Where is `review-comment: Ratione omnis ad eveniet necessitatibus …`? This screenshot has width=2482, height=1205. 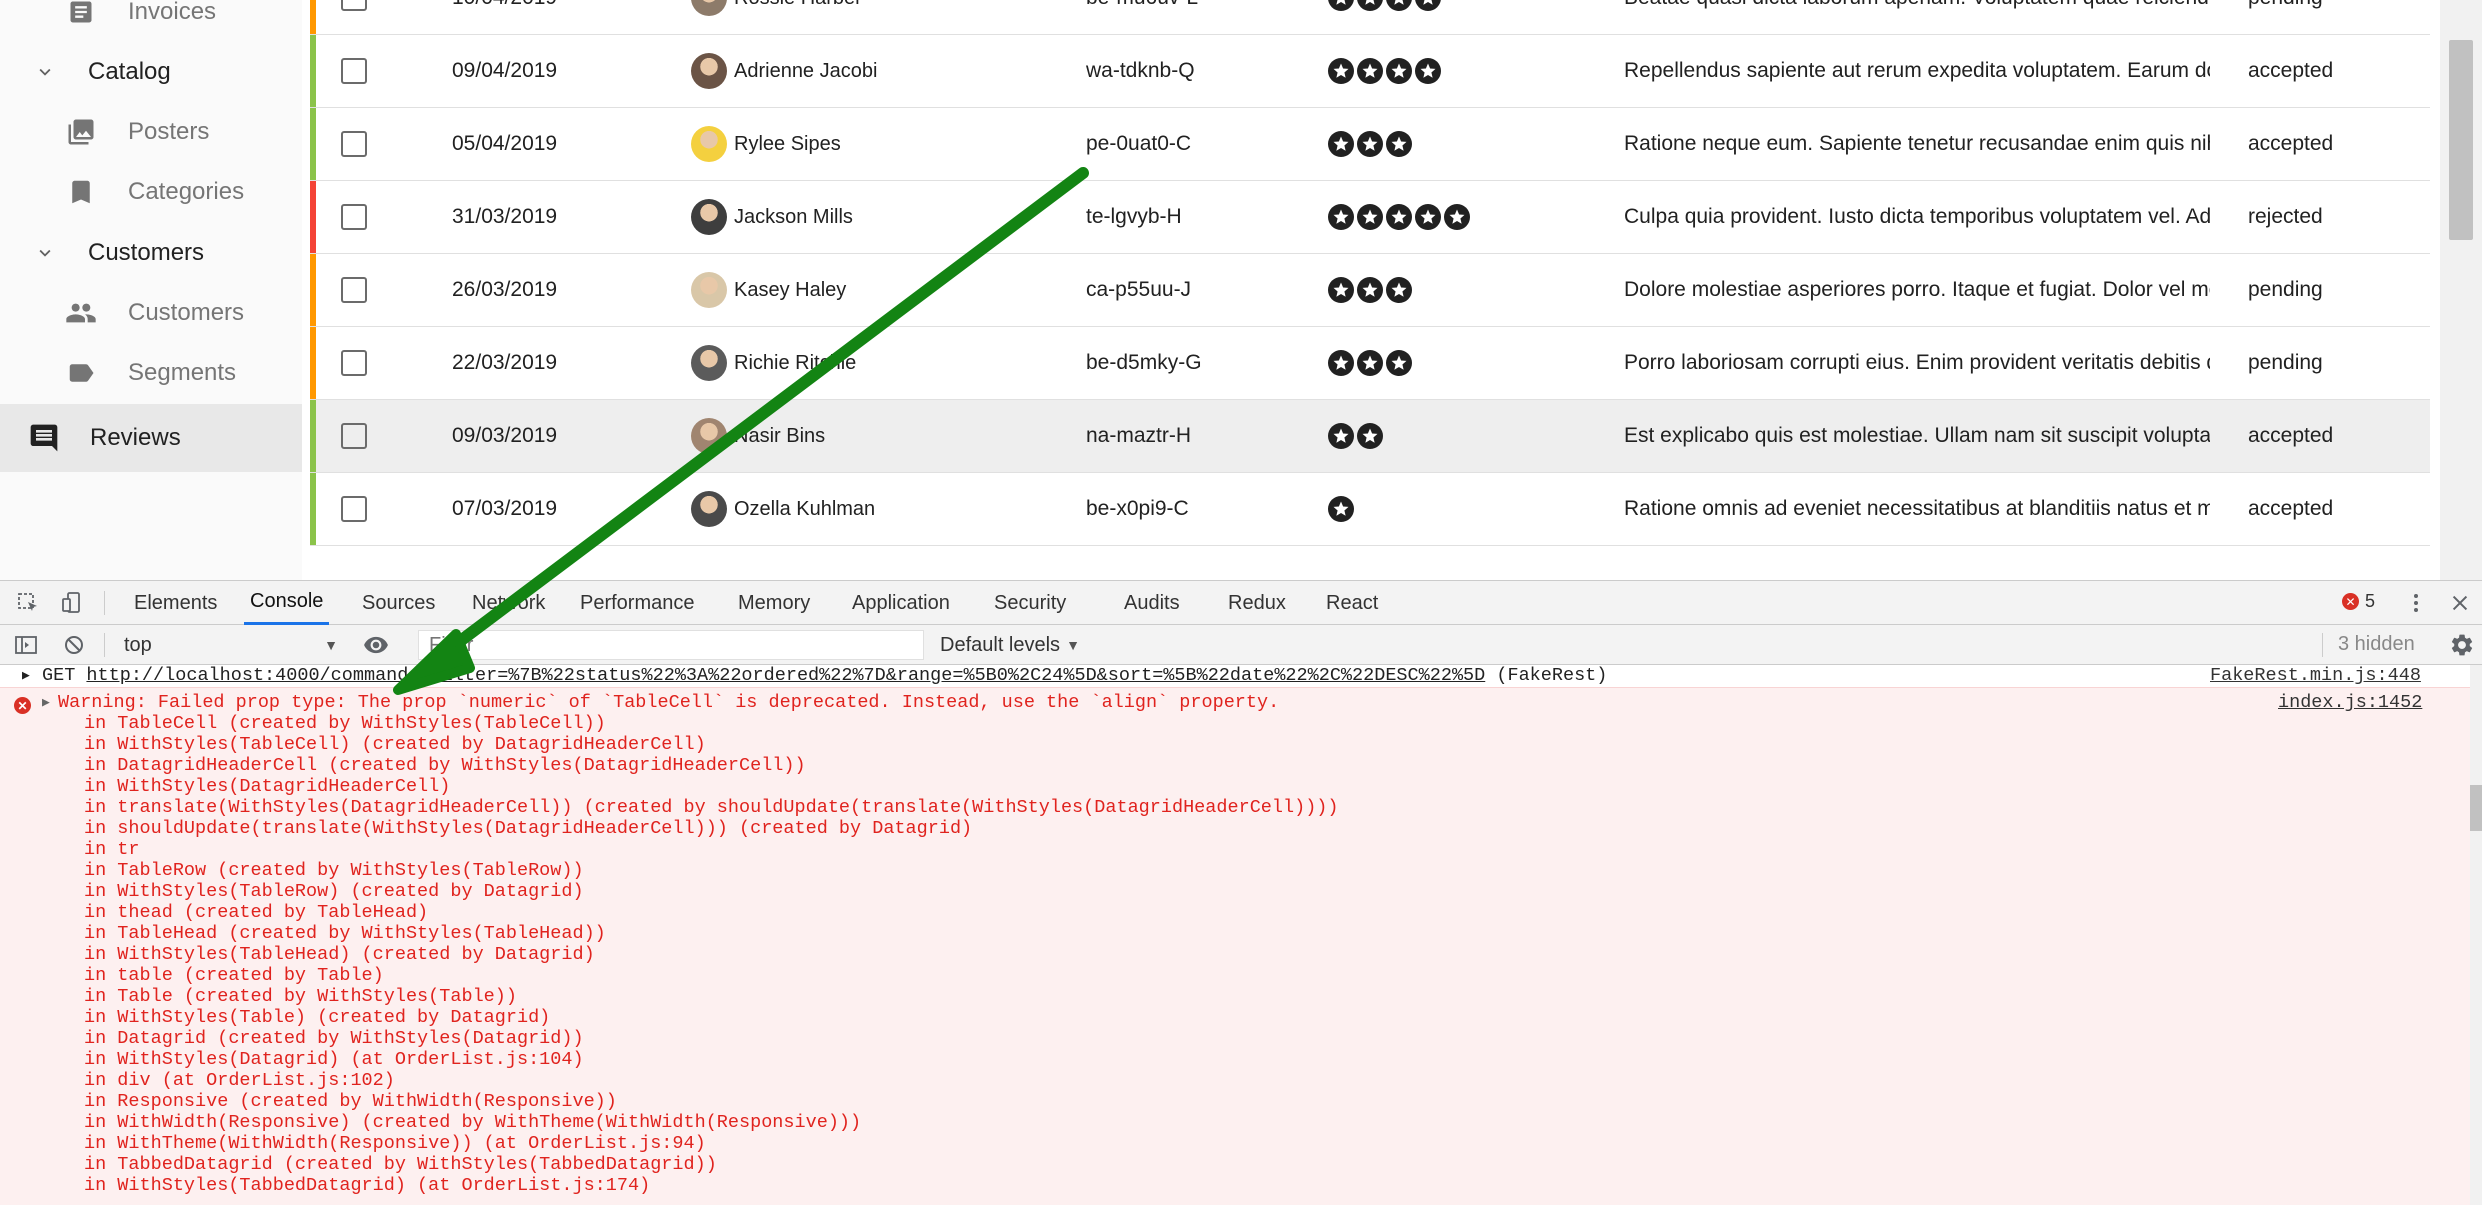
review-comment: Ratione omnis ad eveniet necessitatibus … is located at coordinates (1917, 508).